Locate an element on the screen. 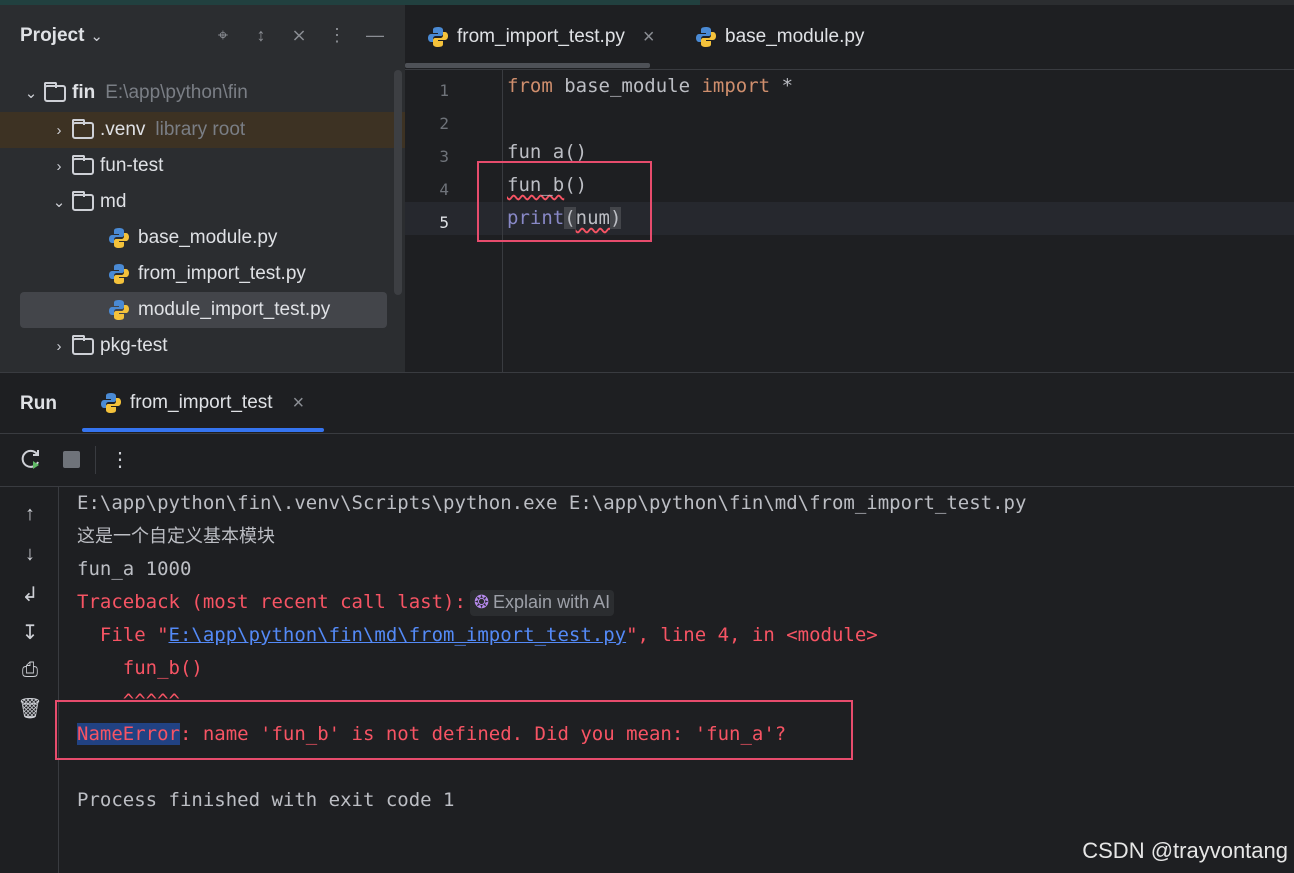 Image resolution: width=1294 pixels, height=873 pixels. module-name: base_module is located at coordinates (627, 86).